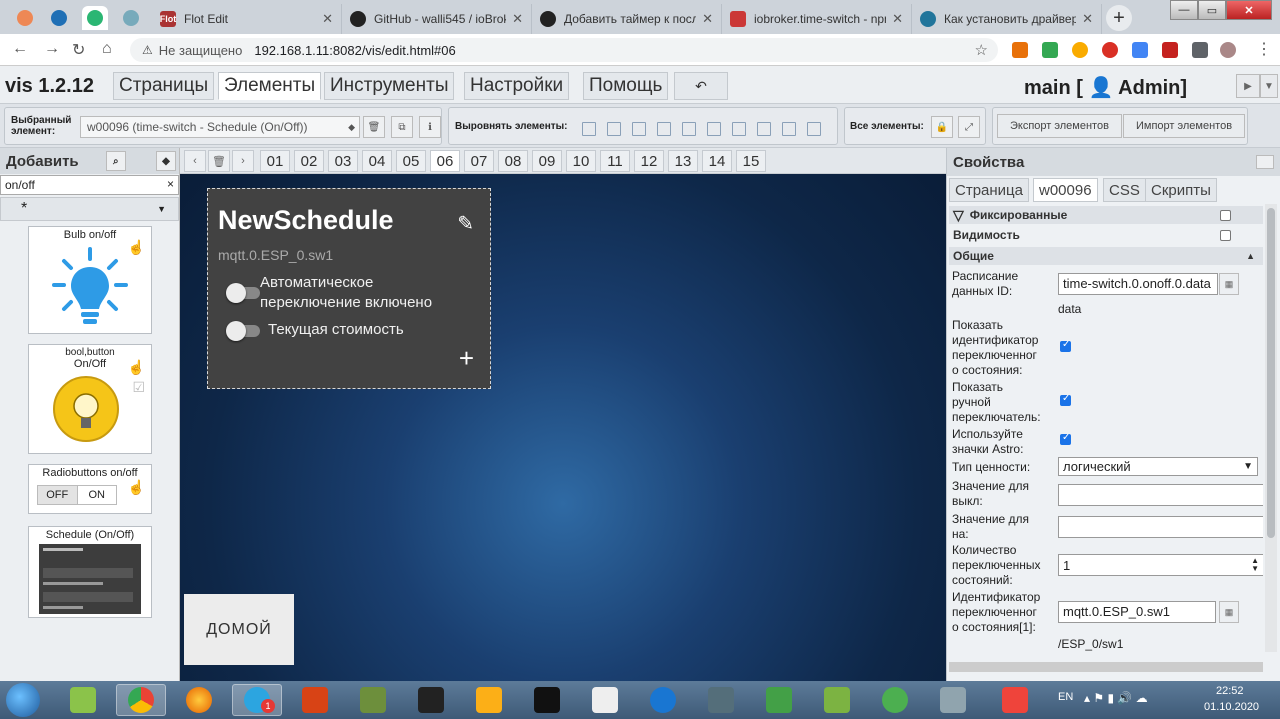  Describe the element at coordinates (989, 190) in the screenshot. I see `tab-page: Страница` at that location.